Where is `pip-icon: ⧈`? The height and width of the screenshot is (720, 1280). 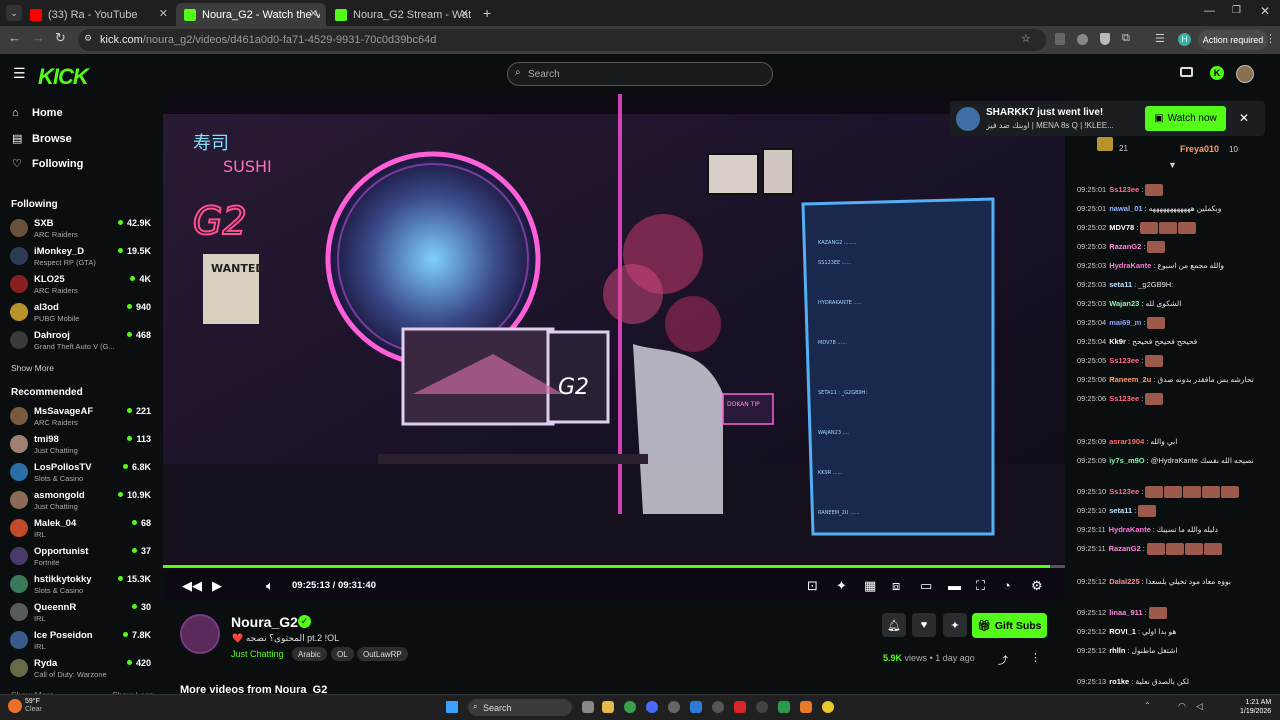
pip-icon: ⧈ is located at coordinates (896, 586).